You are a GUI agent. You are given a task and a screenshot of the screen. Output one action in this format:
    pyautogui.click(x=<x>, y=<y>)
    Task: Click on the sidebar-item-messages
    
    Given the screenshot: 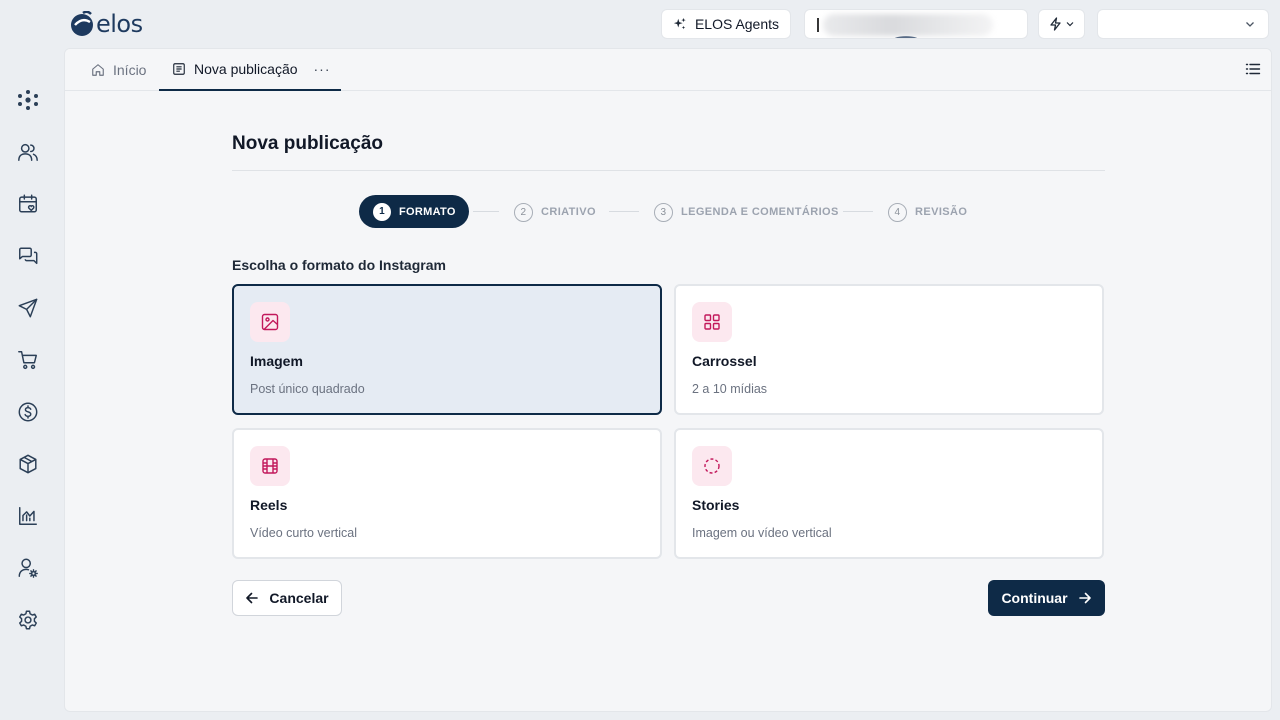 What is the action you would take?
    pyautogui.click(x=28, y=256)
    